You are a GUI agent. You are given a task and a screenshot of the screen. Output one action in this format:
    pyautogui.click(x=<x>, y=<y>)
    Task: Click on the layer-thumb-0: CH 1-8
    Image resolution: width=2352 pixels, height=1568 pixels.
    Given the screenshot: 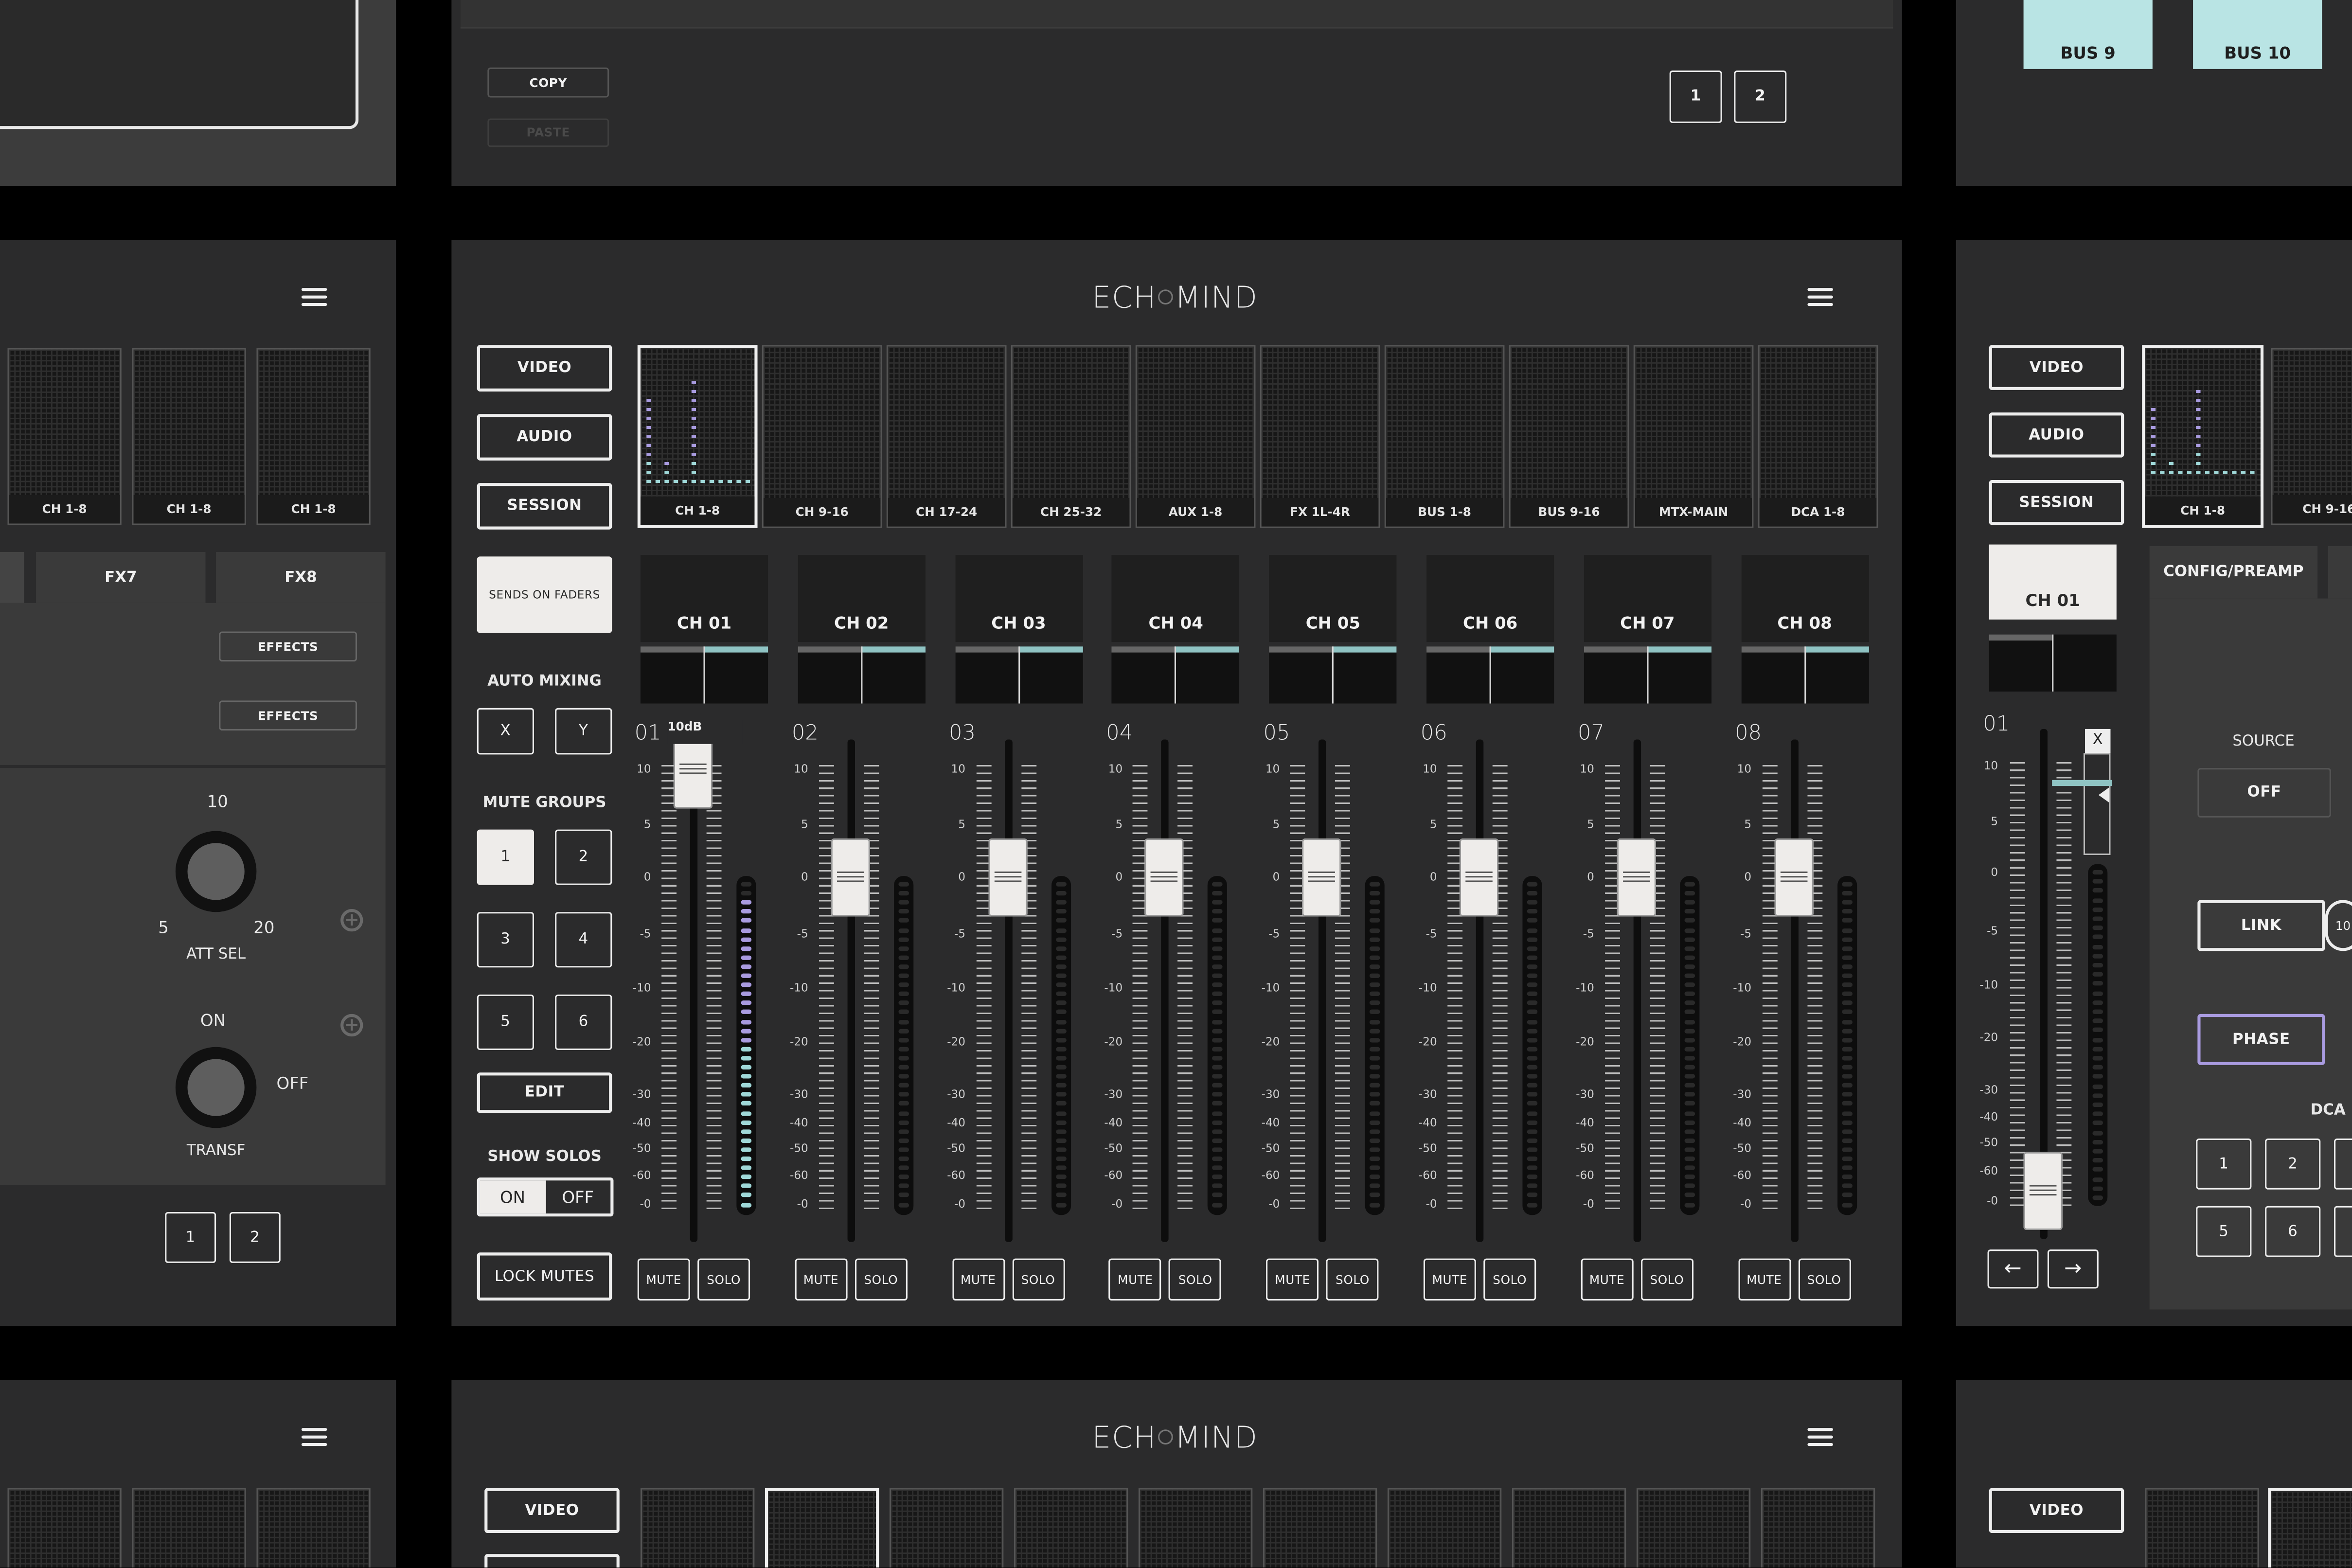 What is the action you would take?
    pyautogui.click(x=697, y=436)
    